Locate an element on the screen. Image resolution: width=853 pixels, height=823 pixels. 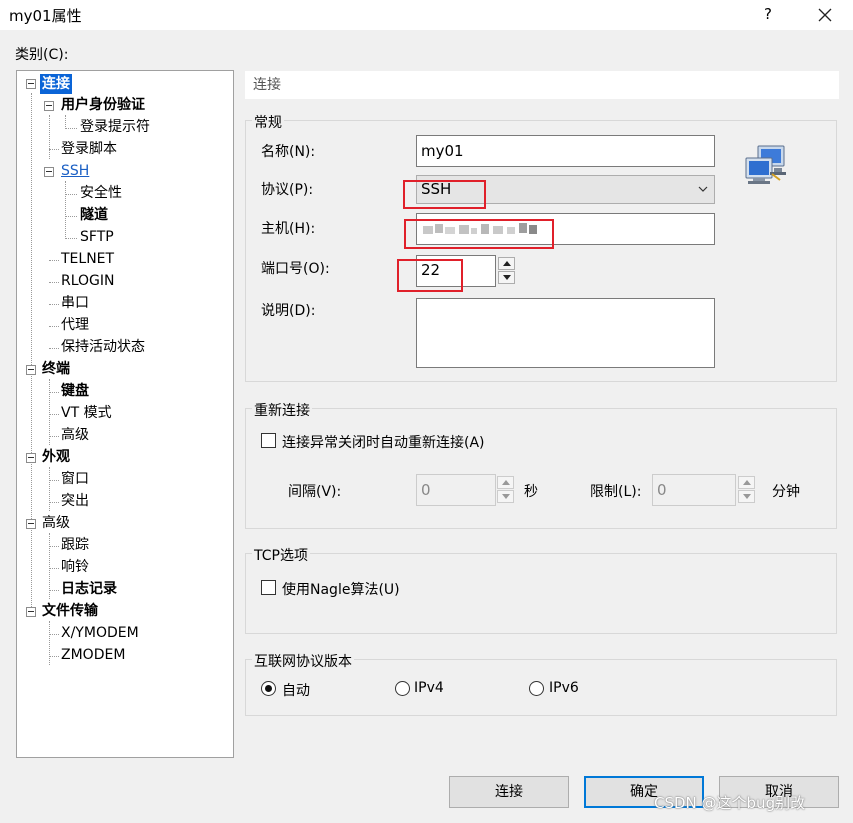
reconnect-group-title: 重新连接 is located at coordinates (282, 410).